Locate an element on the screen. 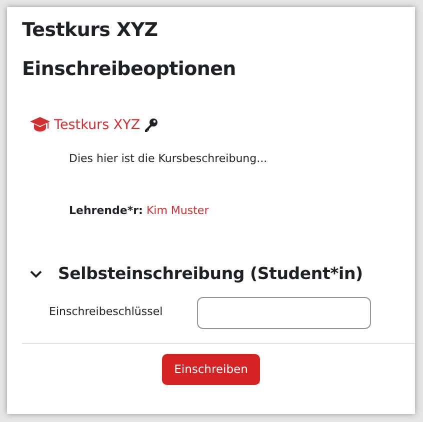 Image resolution: width=423 pixels, height=422 pixels. teacher-line: Lehrende*r: Kim Muster is located at coordinates (139, 211).